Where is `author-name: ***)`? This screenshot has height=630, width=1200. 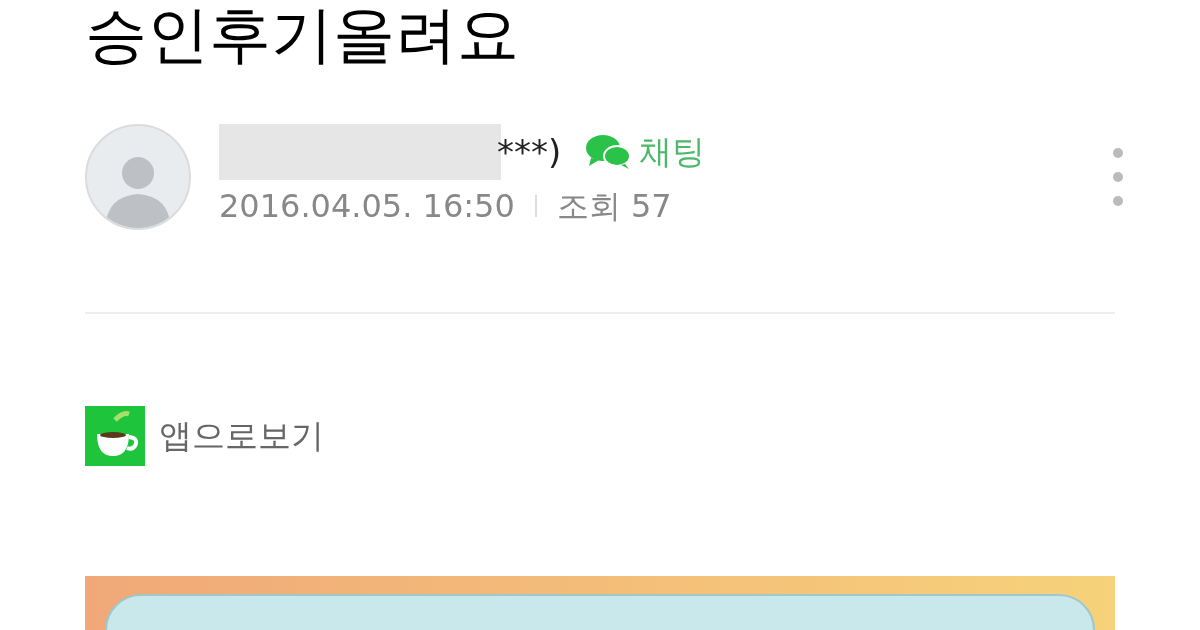
author-name: ***) is located at coordinates (529, 152).